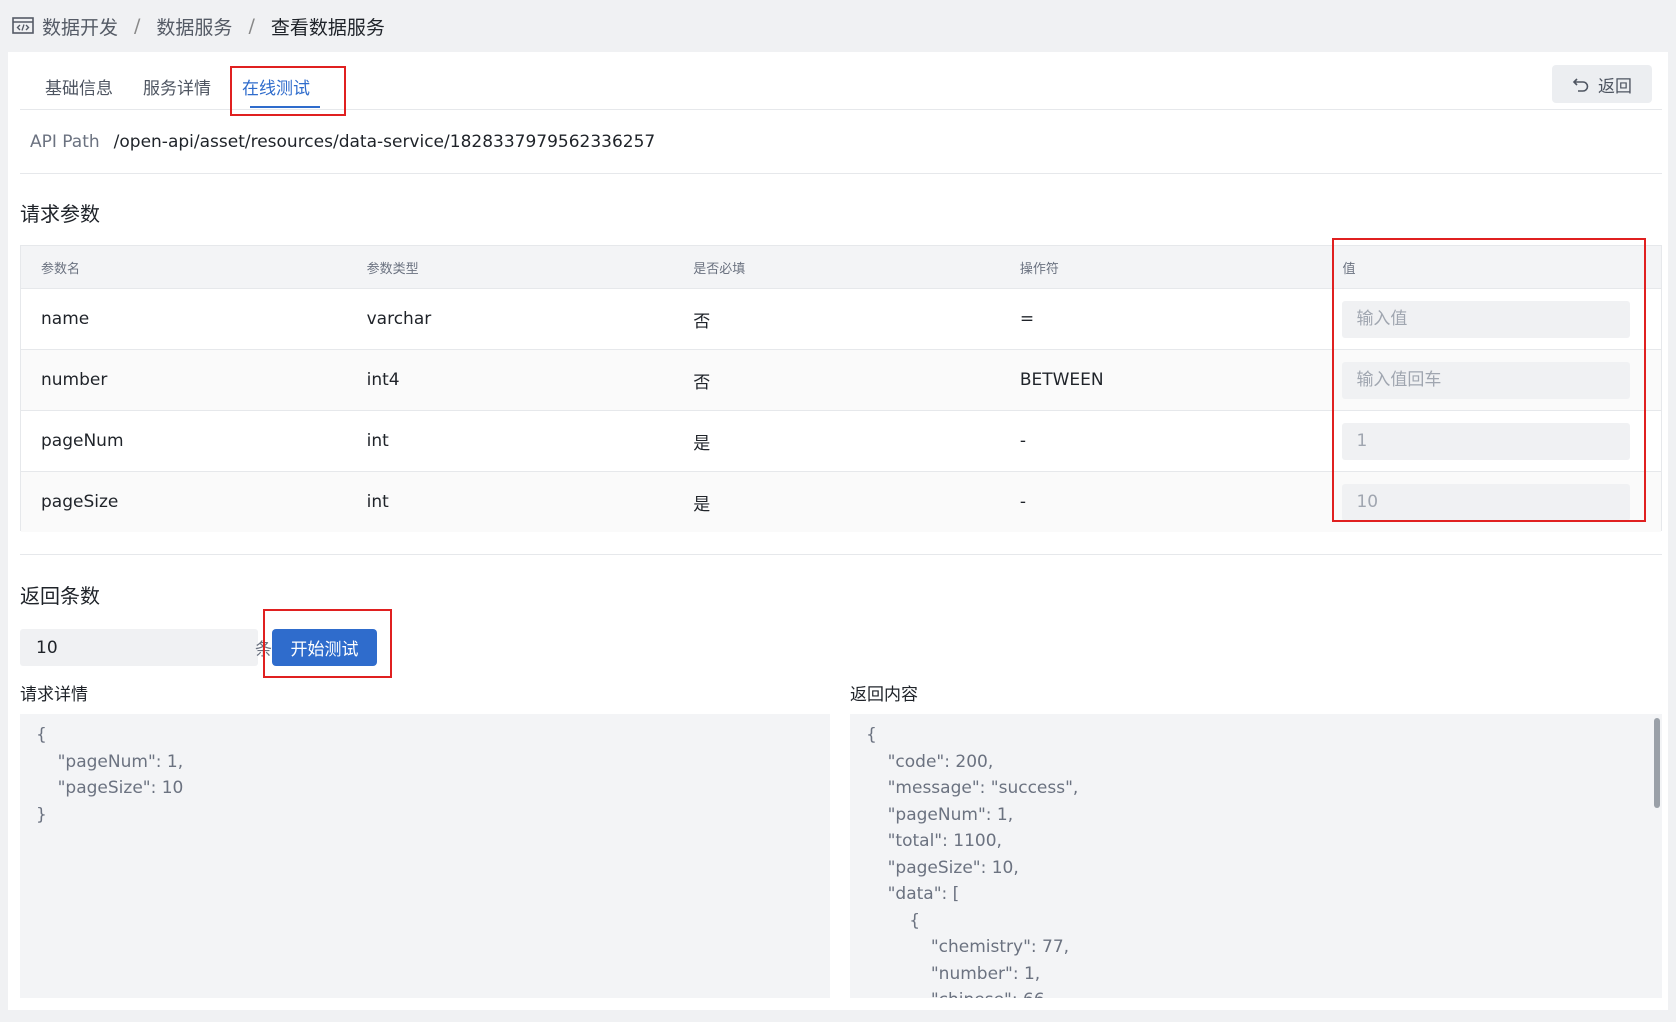 The image size is (1676, 1022). Describe the element at coordinates (194, 26) in the screenshot. I see `breadcrumb-item-data-service: 数据服务` at that location.